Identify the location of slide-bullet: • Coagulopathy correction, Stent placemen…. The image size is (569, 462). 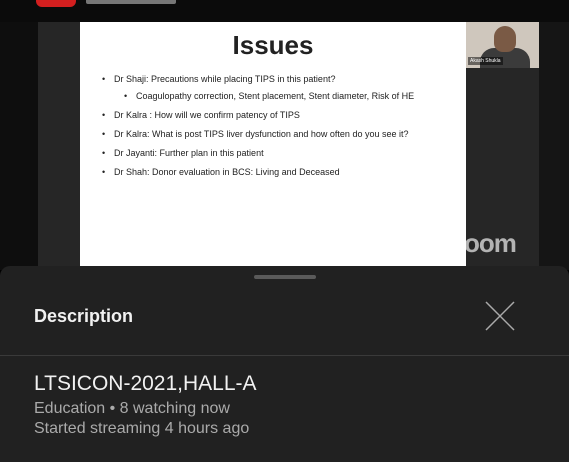
(282, 96).